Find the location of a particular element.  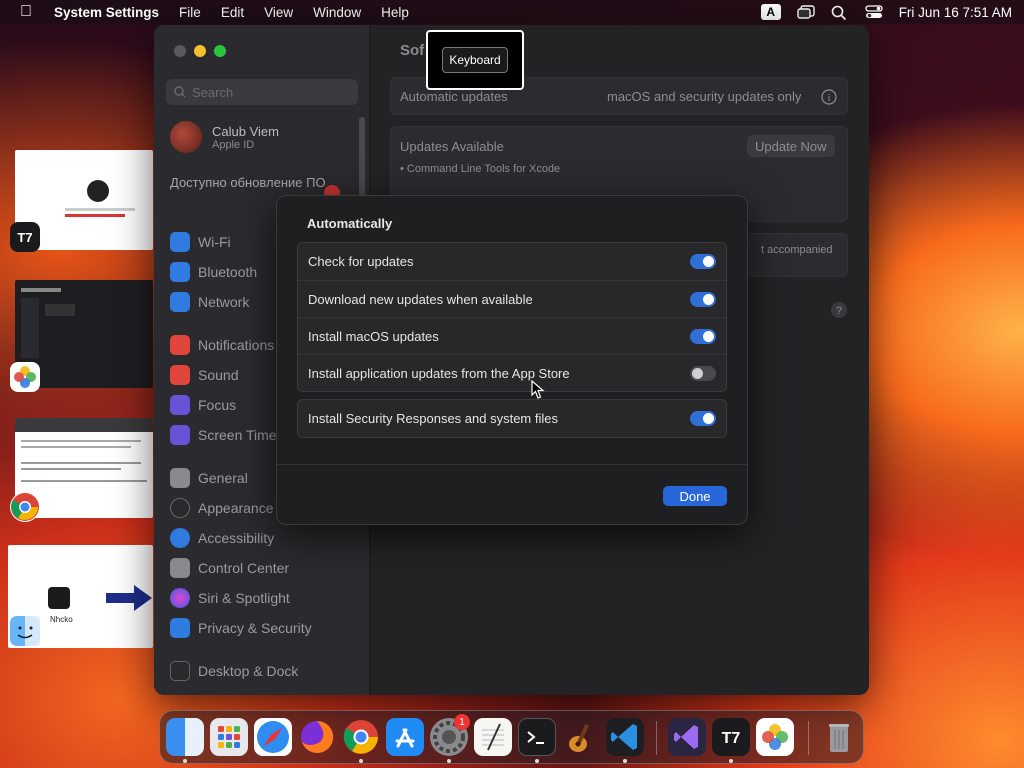

sidebar-item-focus: Focus is located at coordinates (203, 405).